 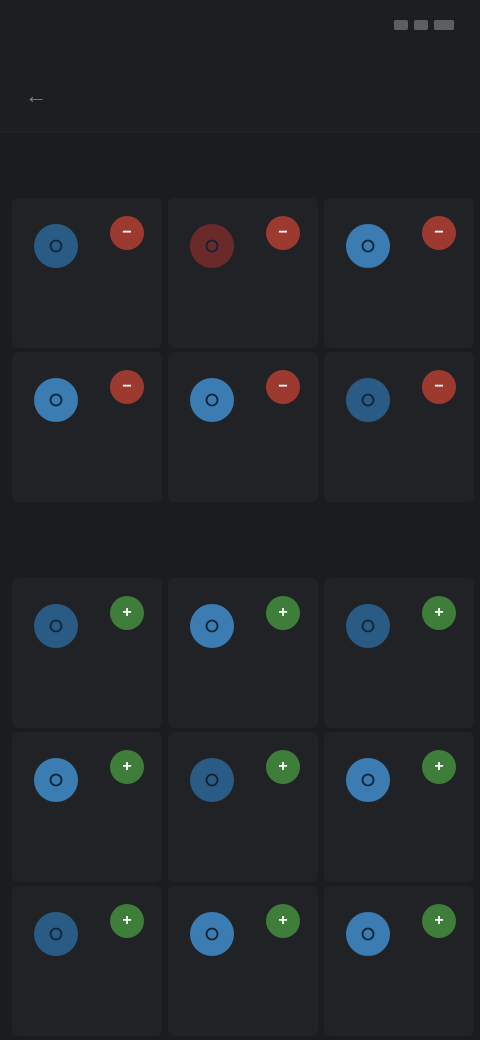 What do you see at coordinates (240, 96) in the screenshot?
I see `header: ←` at bounding box center [240, 96].